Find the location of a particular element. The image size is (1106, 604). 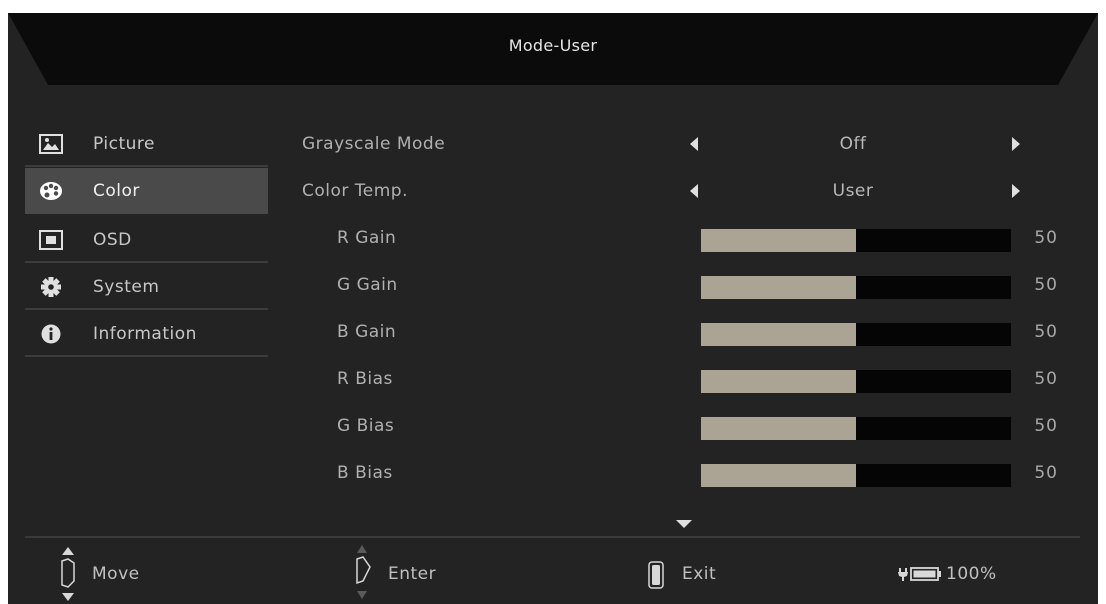

color-temp-label: Color Temp. is located at coordinates (355, 191).